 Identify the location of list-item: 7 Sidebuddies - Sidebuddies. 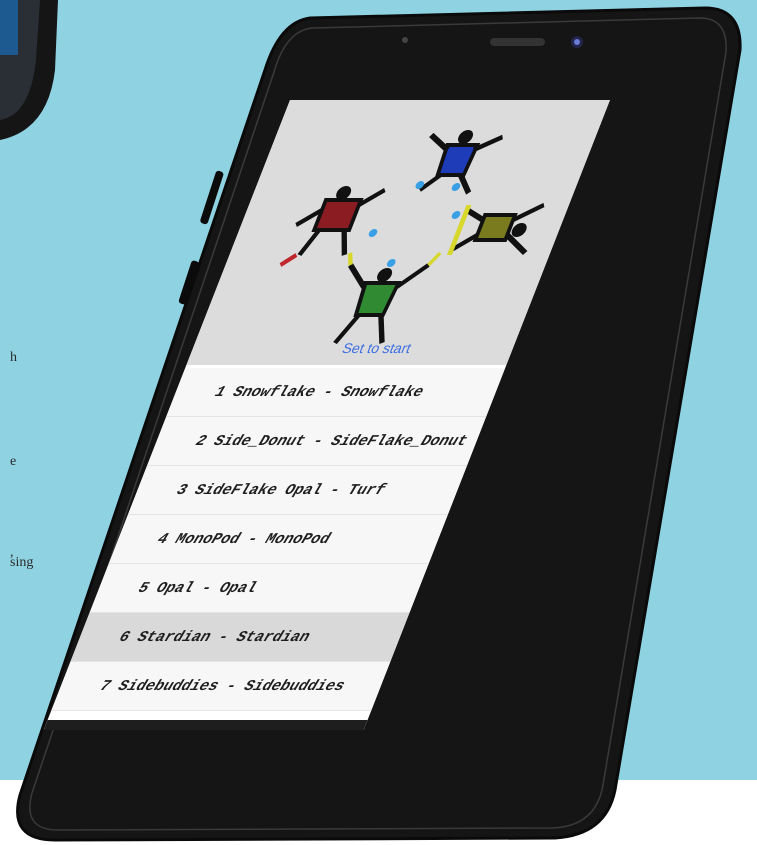
(221, 686).